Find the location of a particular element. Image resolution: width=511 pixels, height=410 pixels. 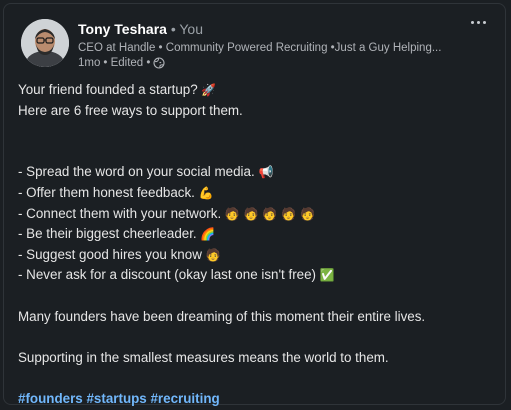

person-icon: 🧑 is located at coordinates (213, 254).